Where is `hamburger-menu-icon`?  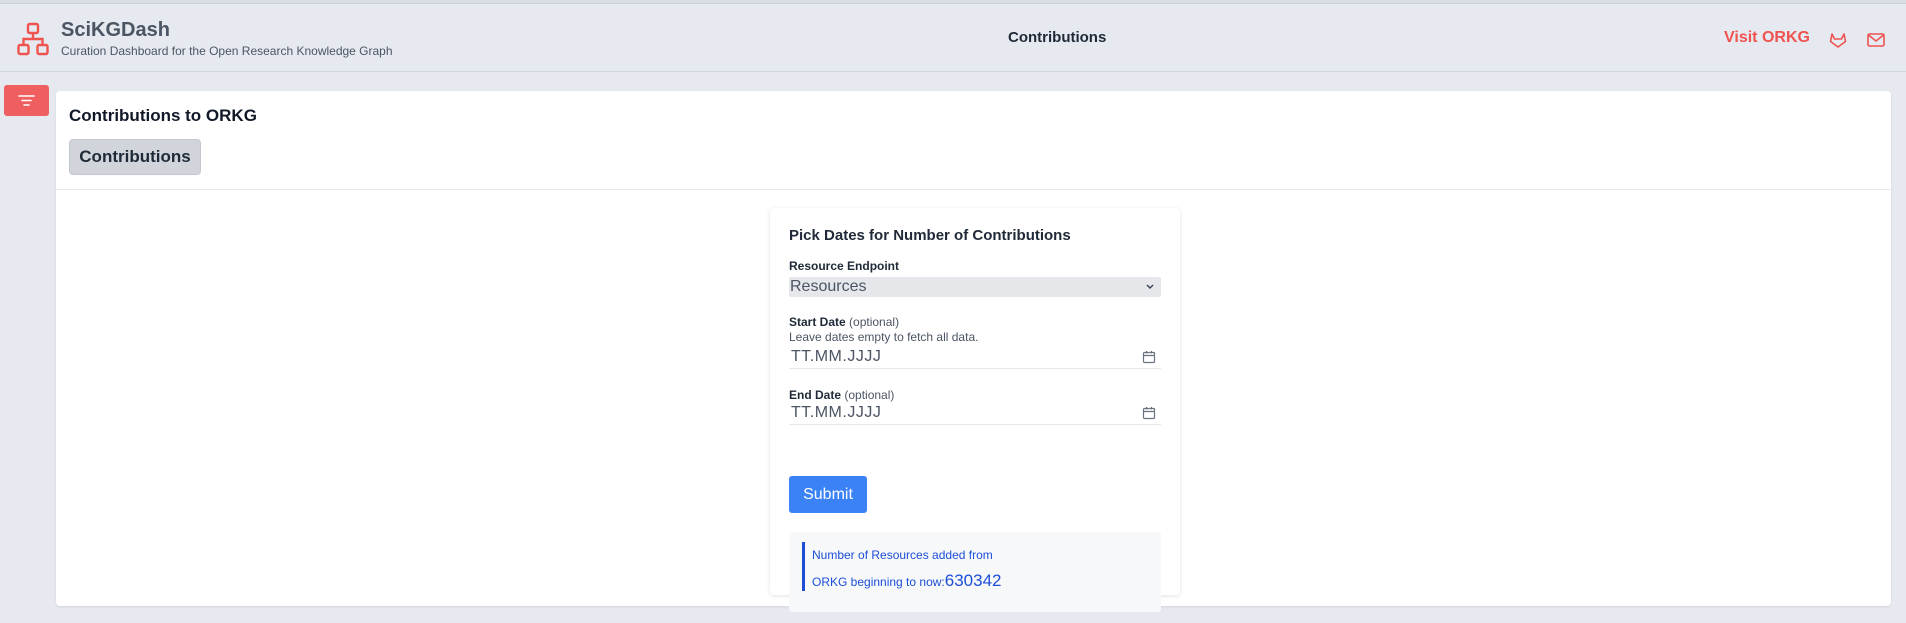 hamburger-menu-icon is located at coordinates (26, 100).